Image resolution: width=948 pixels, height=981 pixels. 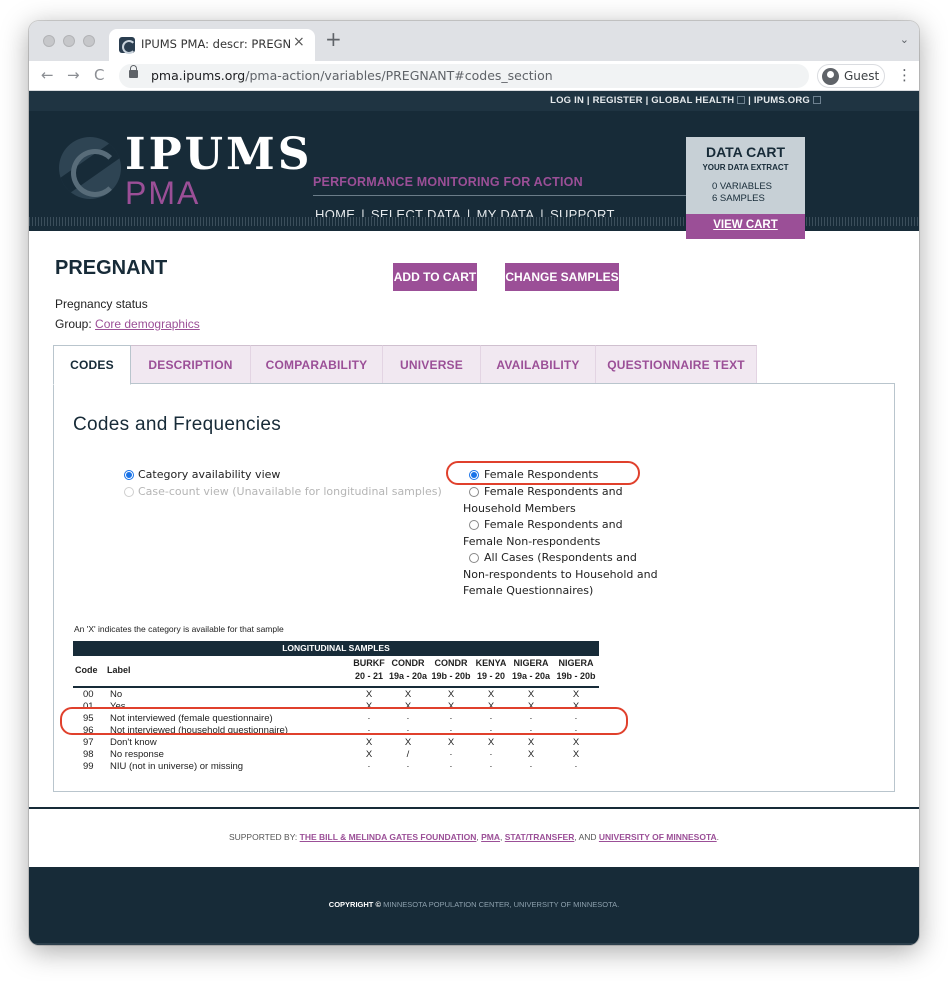 What do you see at coordinates (317, 365) in the screenshot?
I see `tab-comparability: COMPARABILITY` at bounding box center [317, 365].